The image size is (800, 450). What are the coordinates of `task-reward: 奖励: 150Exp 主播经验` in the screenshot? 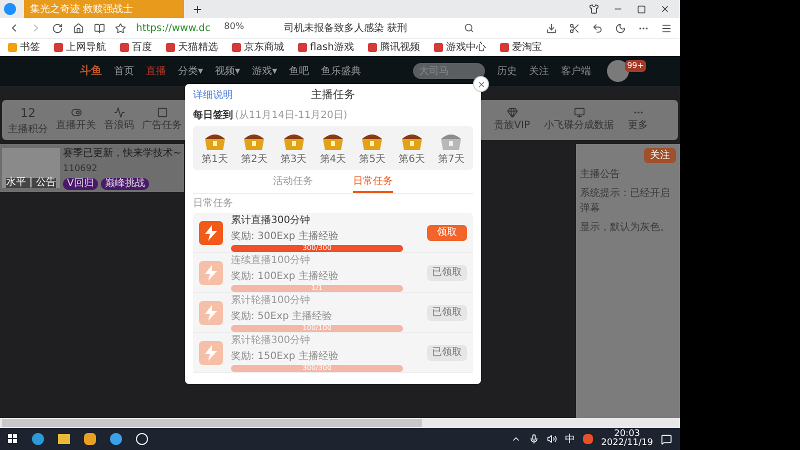 It's located at (285, 357).